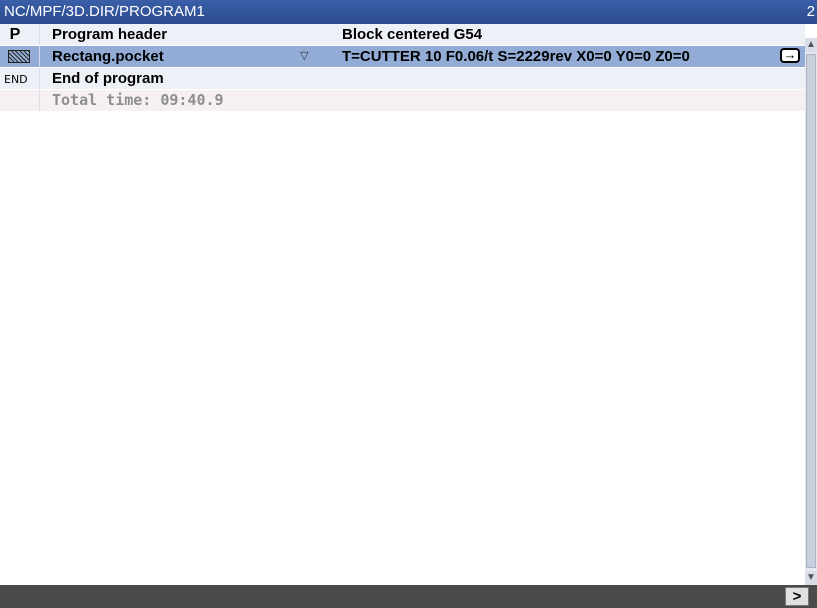  Describe the element at coordinates (408, 12) in the screenshot. I see `window-title-bar: NC/MPF/3D.DIR/PROGRAM1 2` at that location.